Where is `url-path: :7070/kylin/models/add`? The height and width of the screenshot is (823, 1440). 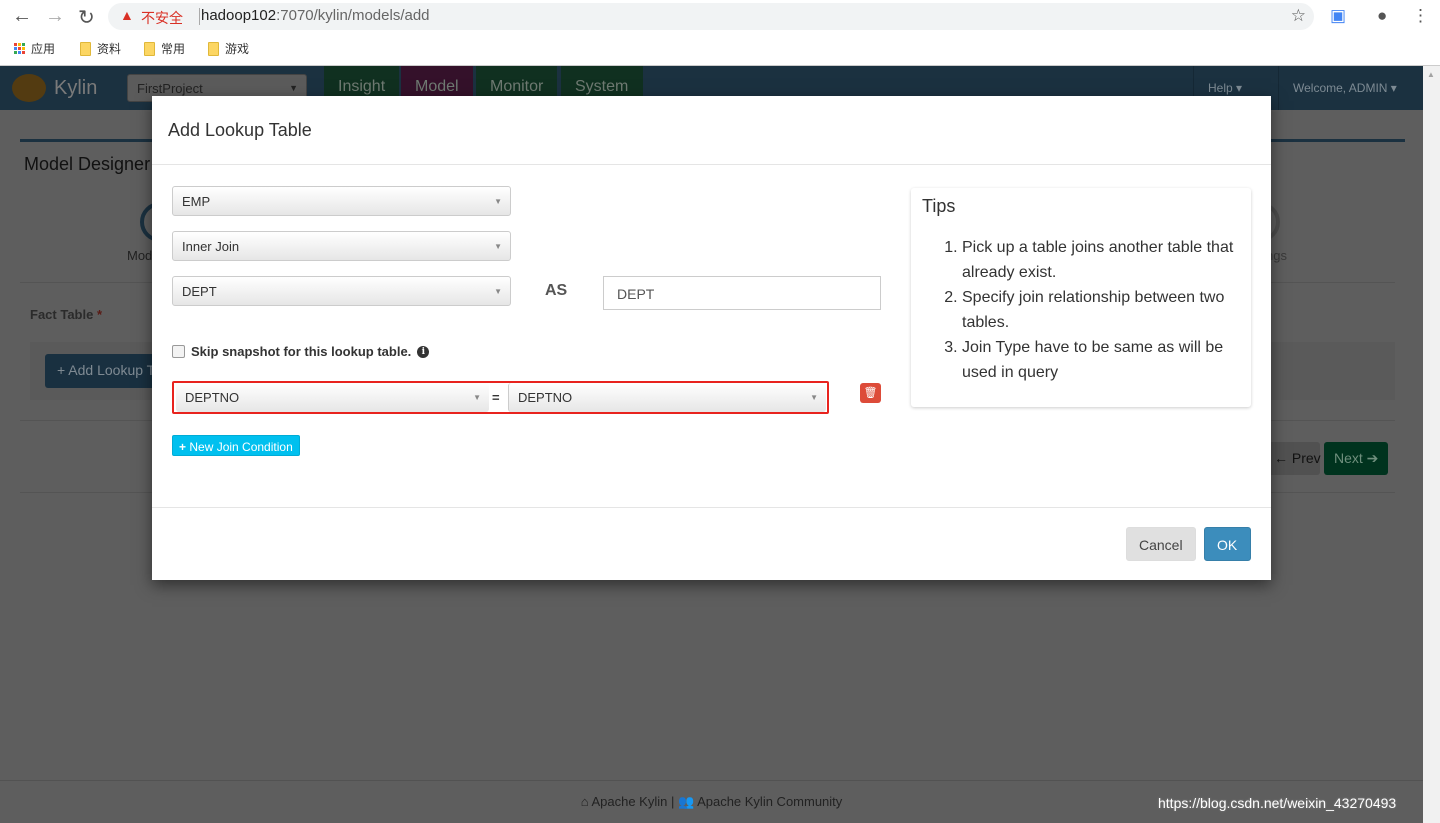 url-path: :7070/kylin/models/add is located at coordinates (353, 15).